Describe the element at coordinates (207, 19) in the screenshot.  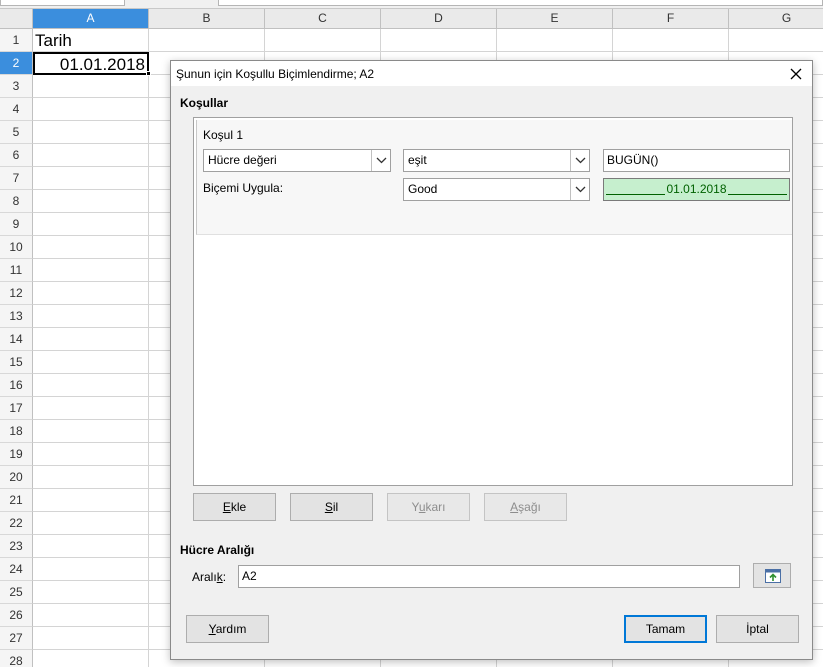
I see `column-header-b: B` at that location.